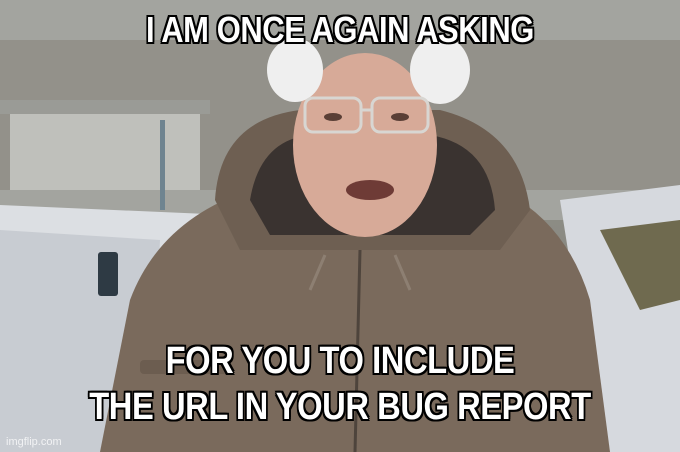 The image size is (680, 452). What do you see at coordinates (400, 117) in the screenshot?
I see `eye-right` at bounding box center [400, 117].